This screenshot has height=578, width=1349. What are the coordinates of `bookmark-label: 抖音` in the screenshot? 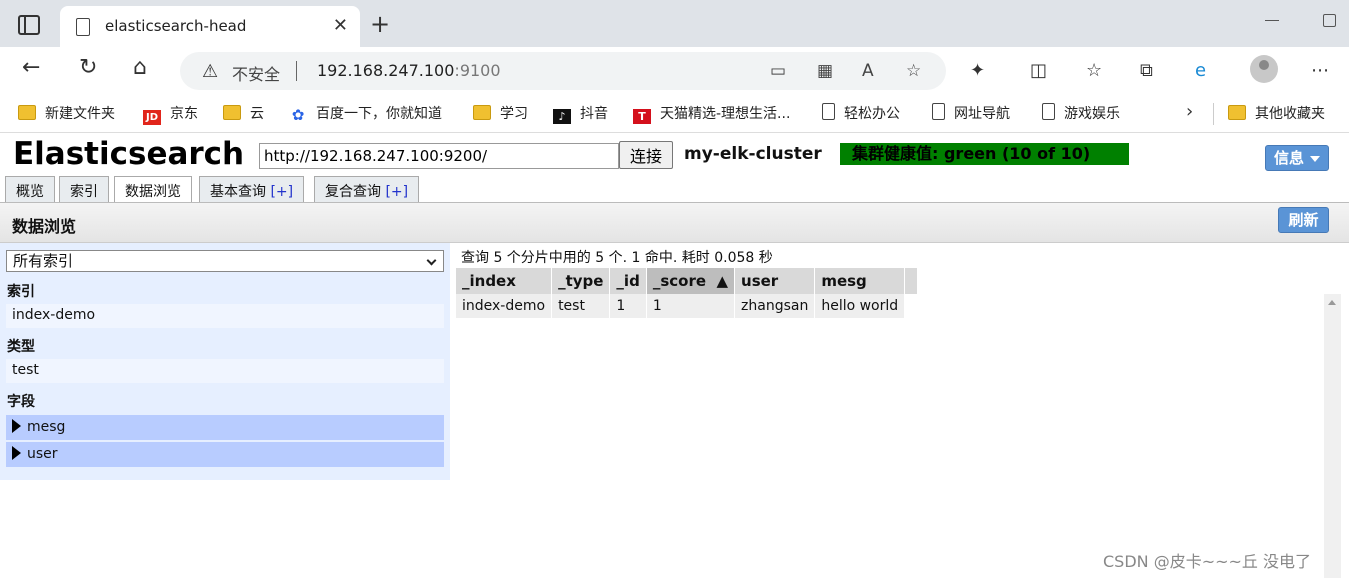 It's located at (594, 114).